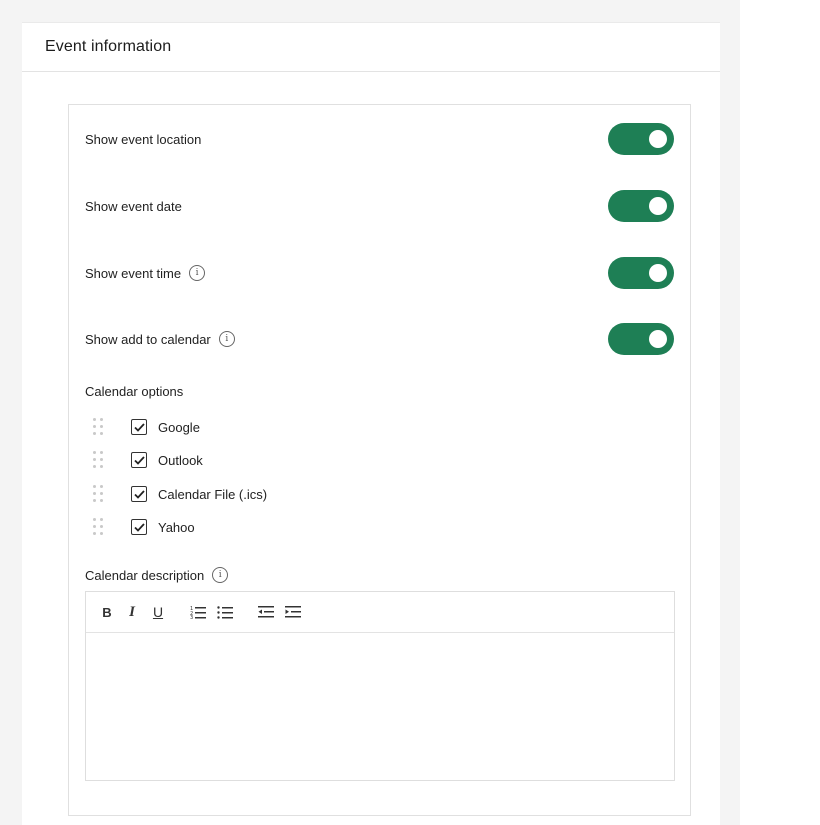 The width and height of the screenshot is (820, 825). Describe the element at coordinates (158, 612) in the screenshot. I see `underline-button: U` at that location.